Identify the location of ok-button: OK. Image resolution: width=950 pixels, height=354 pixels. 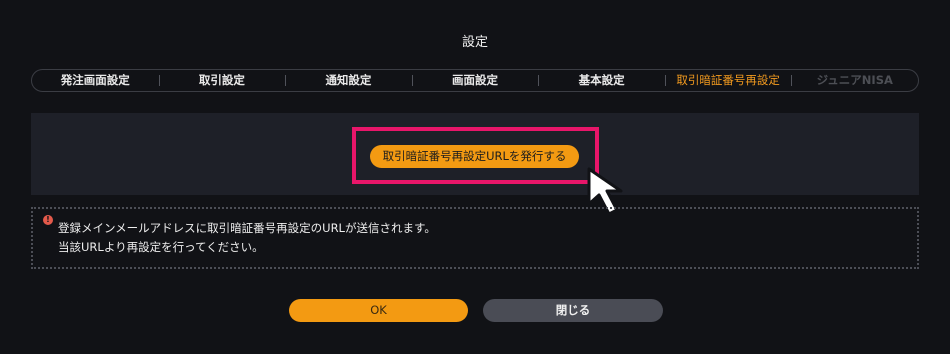
(378, 310).